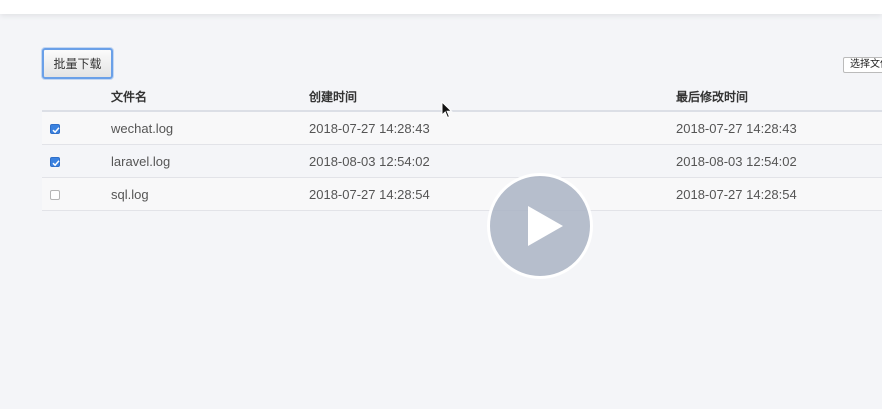  I want to click on batch-download-button: 批量下载, so click(77, 63).